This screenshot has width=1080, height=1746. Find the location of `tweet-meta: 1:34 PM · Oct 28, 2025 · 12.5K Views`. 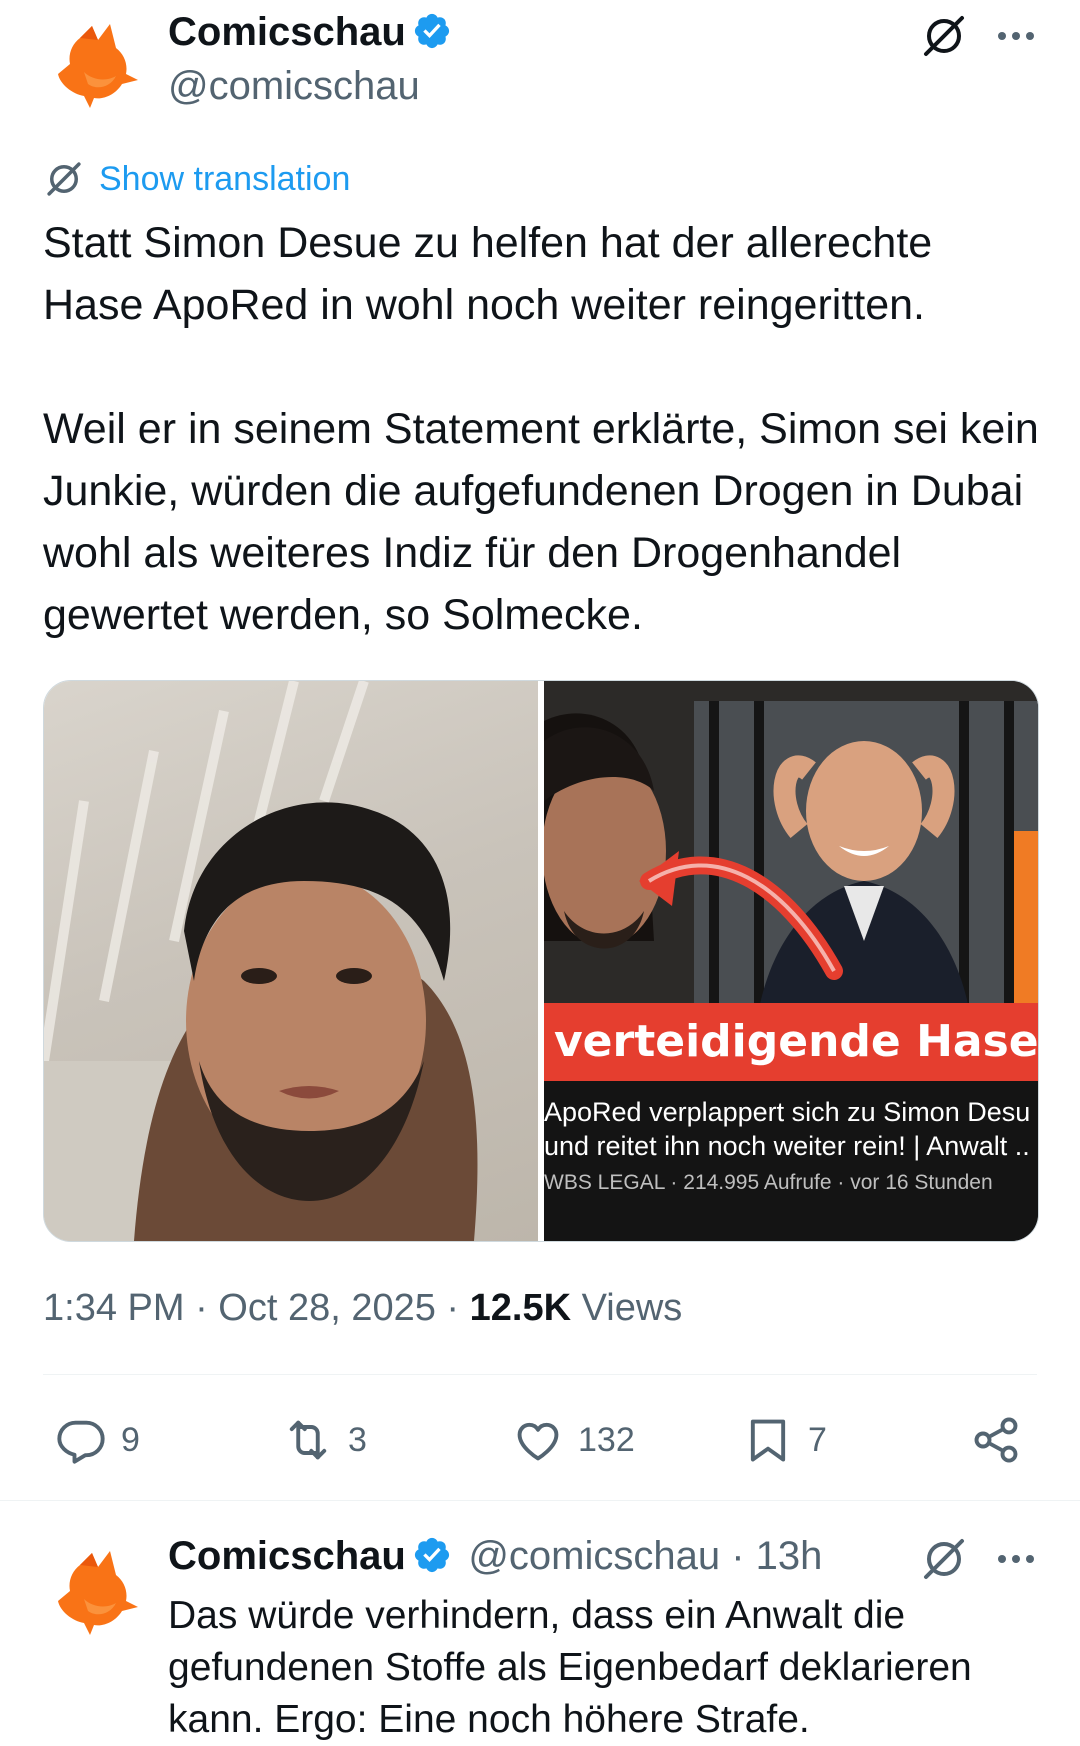

tweet-meta: 1:34 PM · Oct 28, 2025 · 12.5K Views is located at coordinates (362, 1308).